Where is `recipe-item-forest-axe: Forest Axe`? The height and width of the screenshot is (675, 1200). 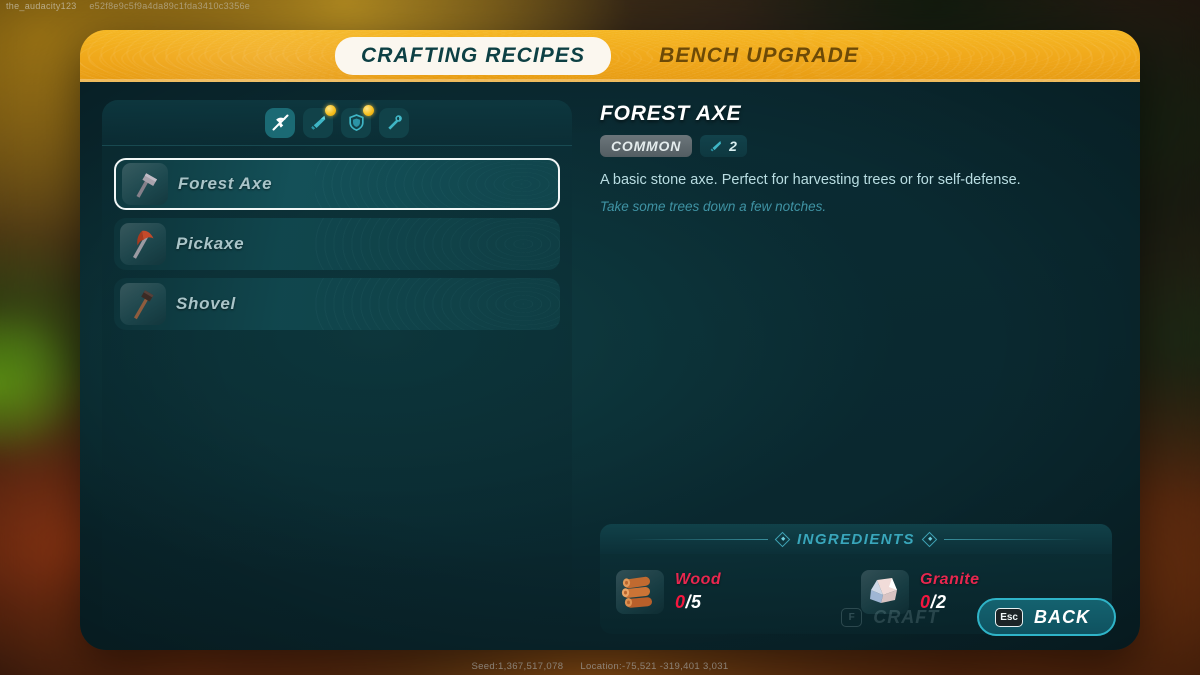 recipe-item-forest-axe: Forest Axe is located at coordinates (337, 184).